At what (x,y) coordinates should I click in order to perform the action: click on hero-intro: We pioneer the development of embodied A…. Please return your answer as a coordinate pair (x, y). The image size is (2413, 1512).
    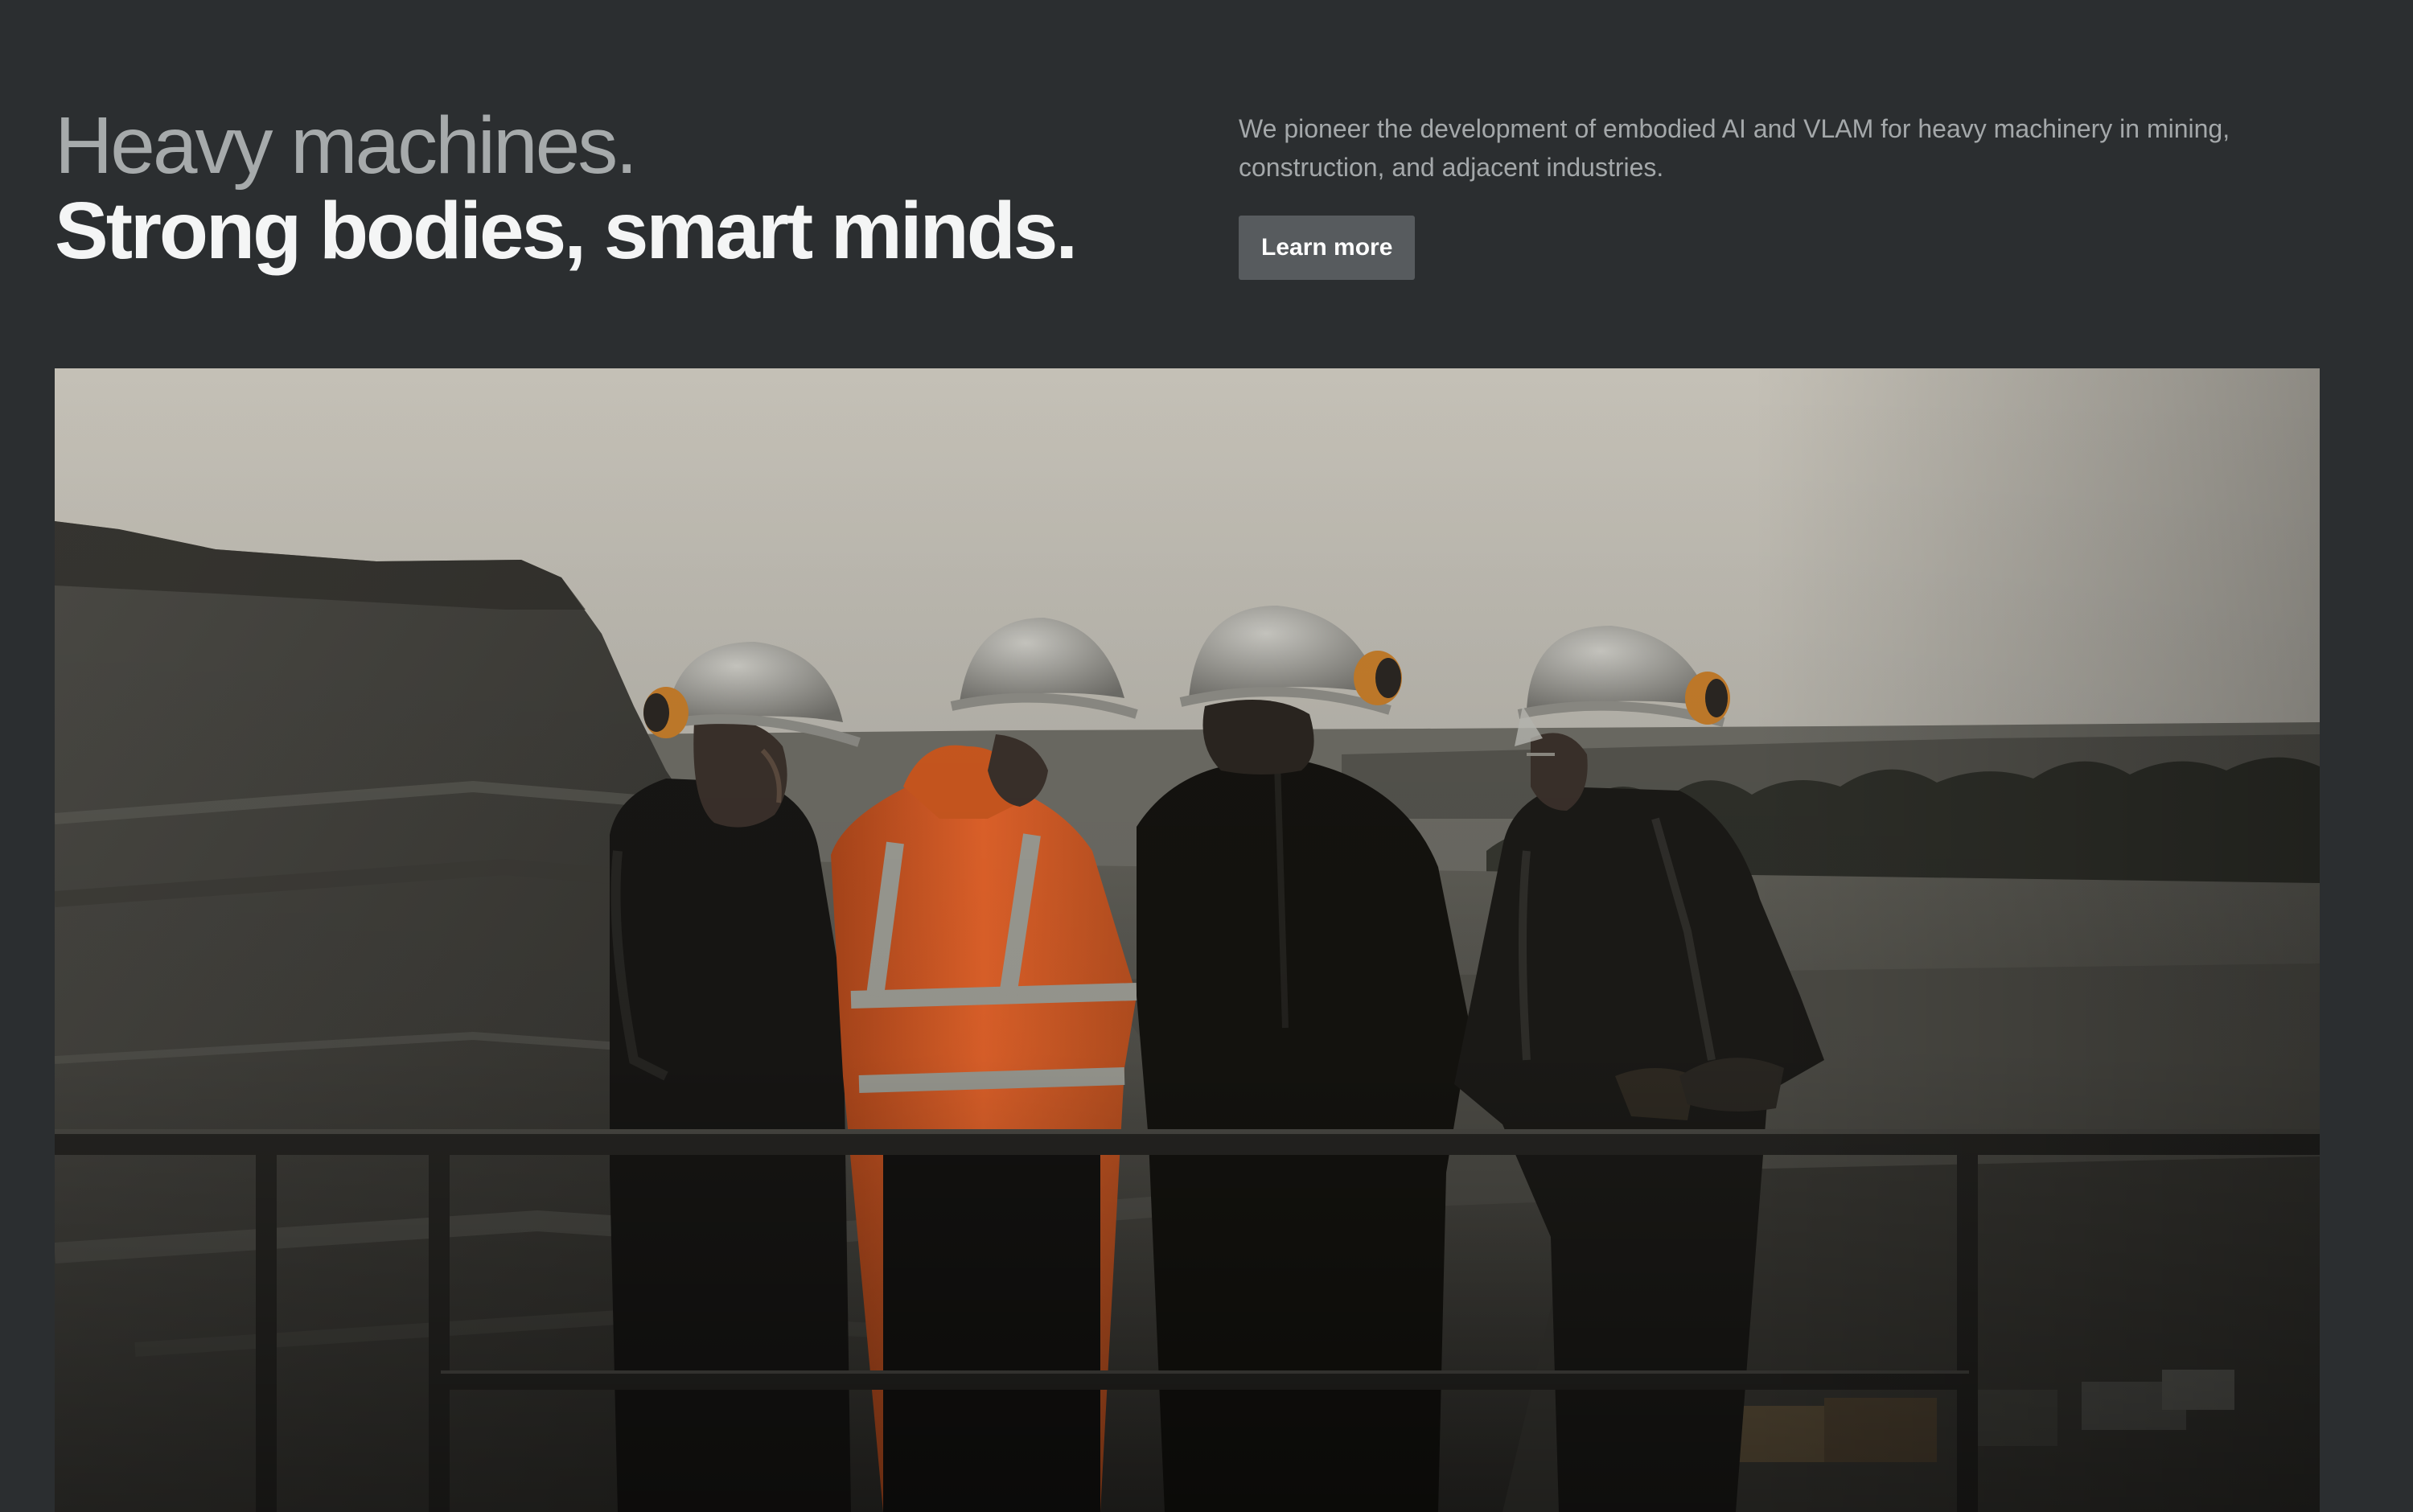
    Looking at the image, I should click on (1761, 195).